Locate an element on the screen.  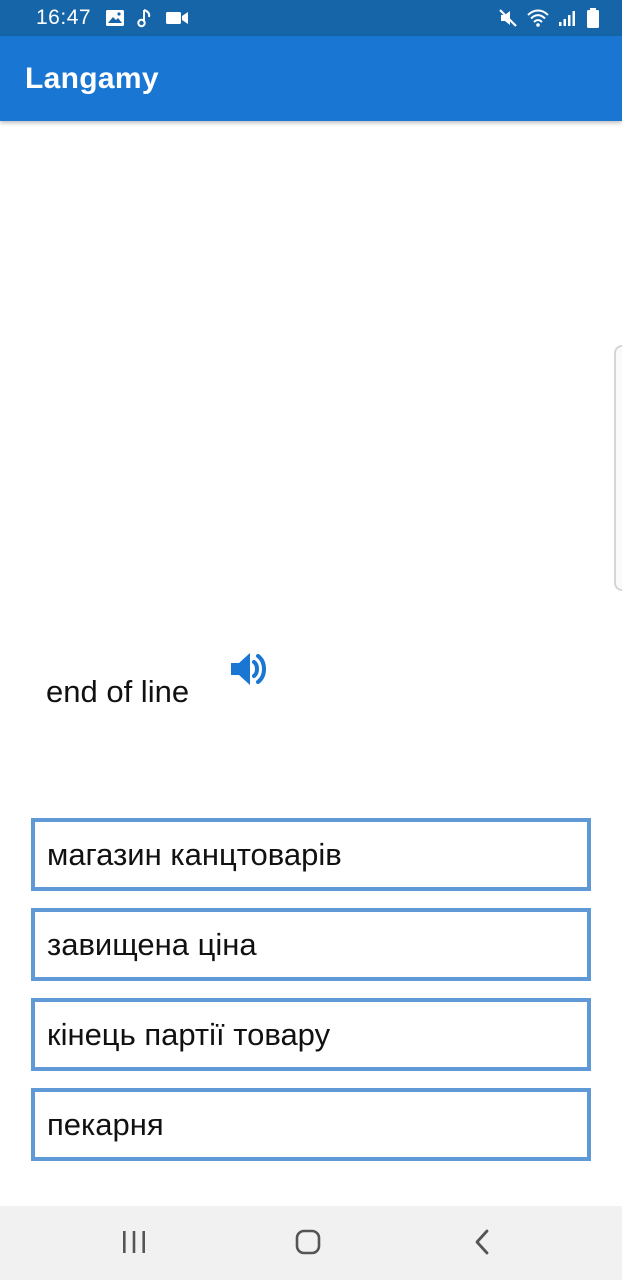
mute-icon is located at coordinates (508, 18).